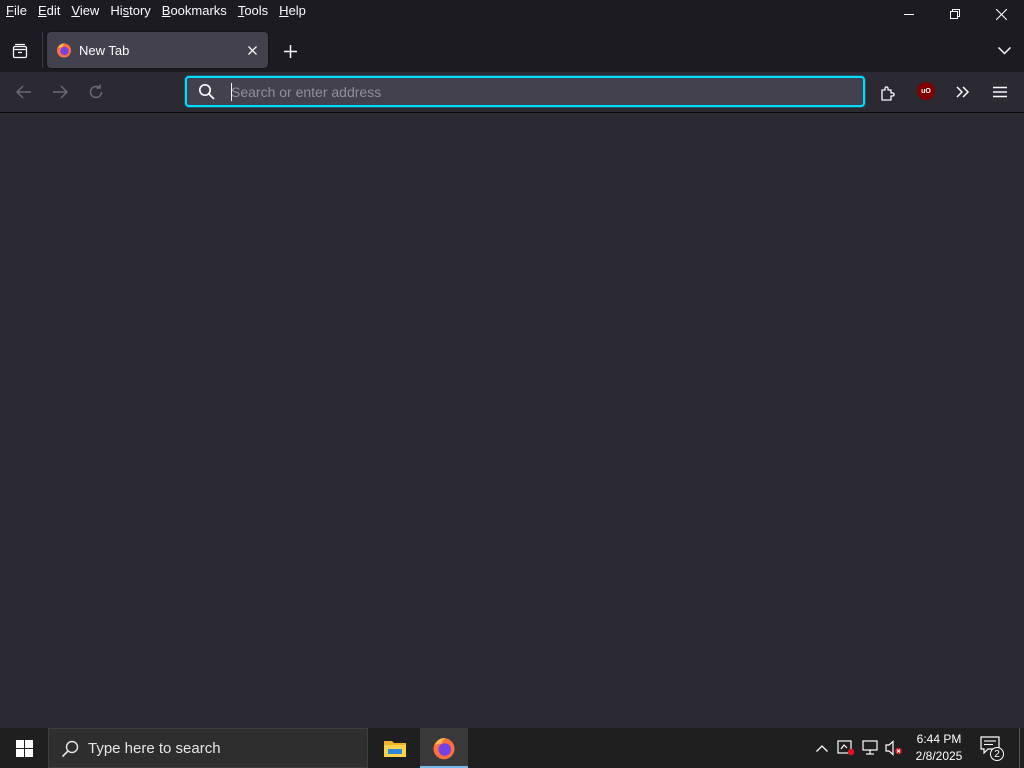 Image resolution: width=1024 pixels, height=768 pixels. I want to click on tab-strip: New Tab, so click(512, 50).